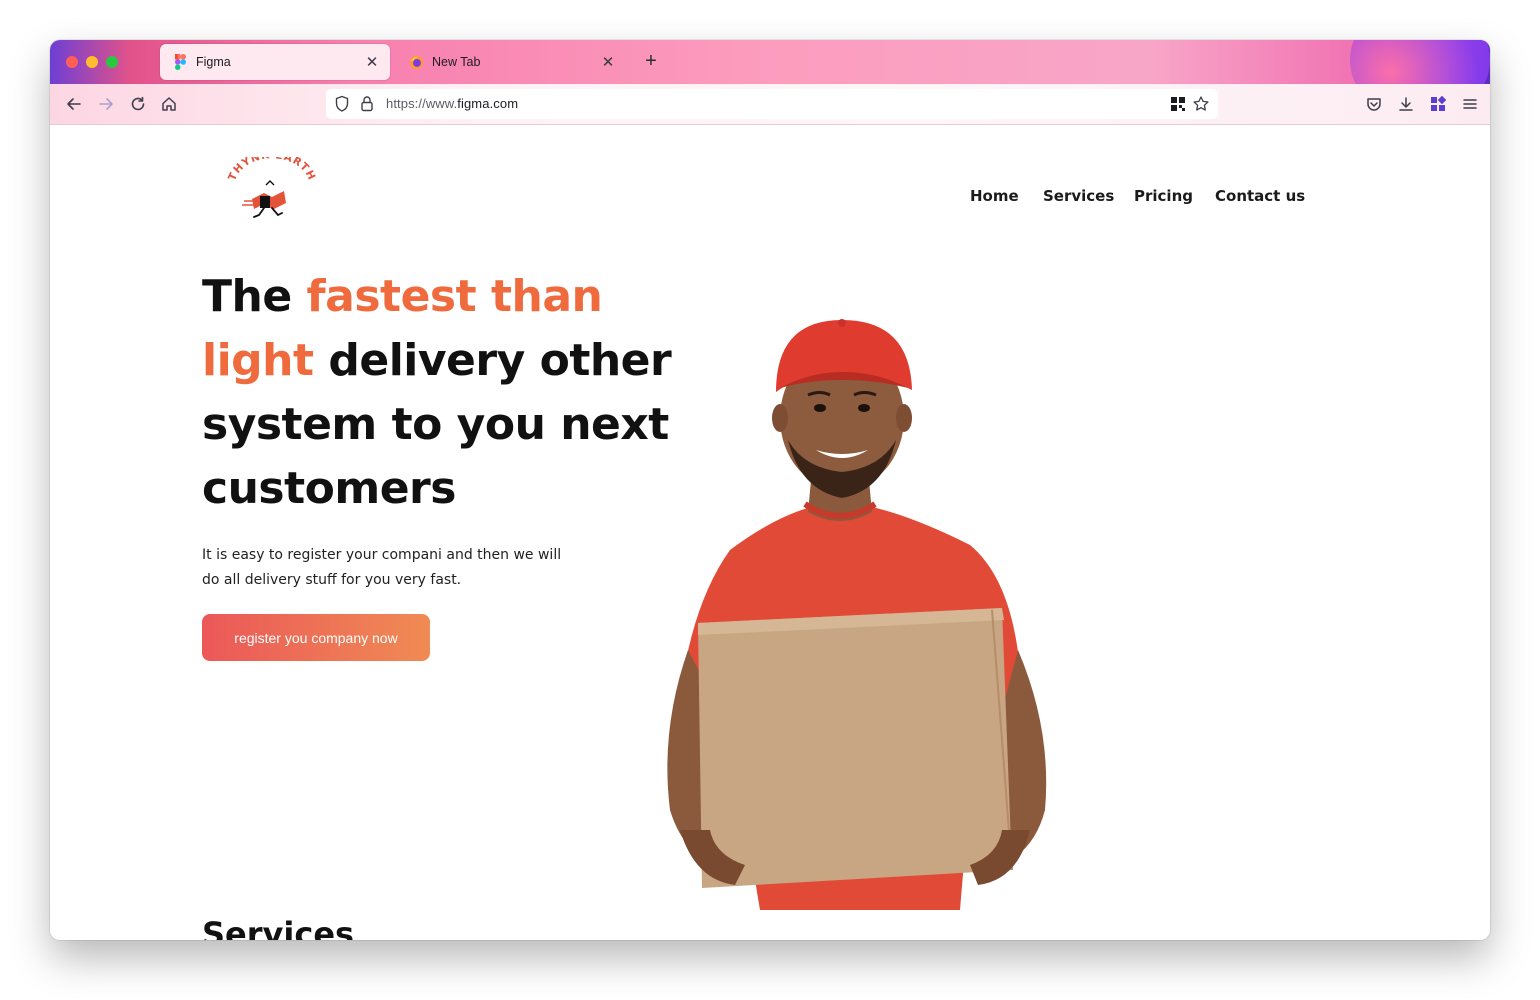 The height and width of the screenshot is (1000, 1540). I want to click on menu-hamburger-icon, so click(1470, 104).